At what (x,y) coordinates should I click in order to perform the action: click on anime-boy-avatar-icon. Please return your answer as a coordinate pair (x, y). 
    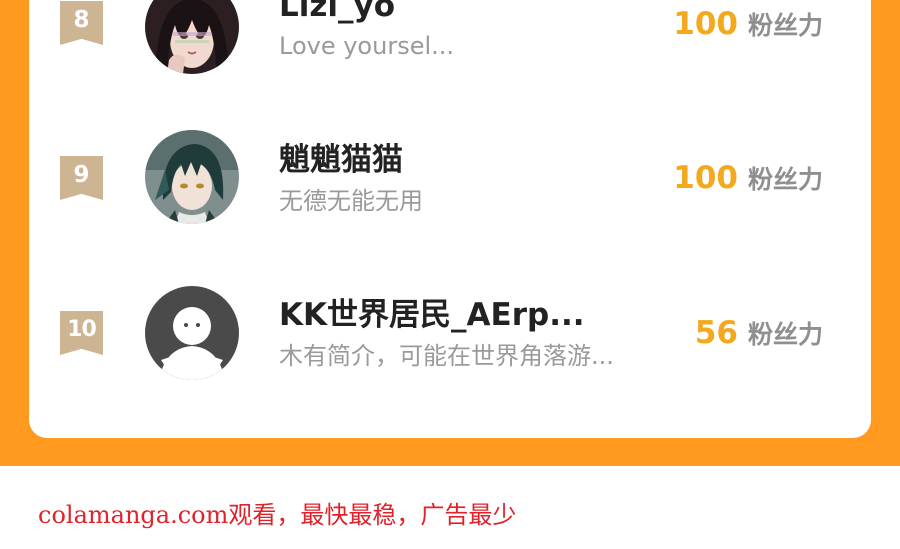
    Looking at the image, I should click on (192, 177).